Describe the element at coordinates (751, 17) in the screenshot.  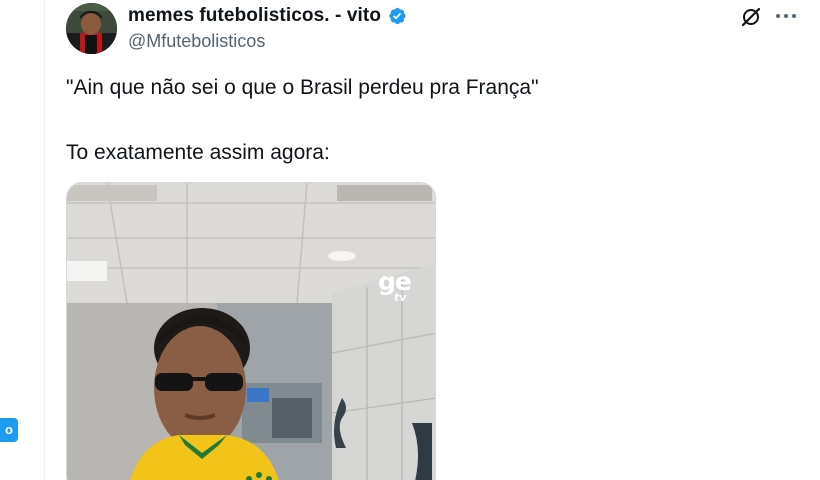
I see `grok-icon` at that location.